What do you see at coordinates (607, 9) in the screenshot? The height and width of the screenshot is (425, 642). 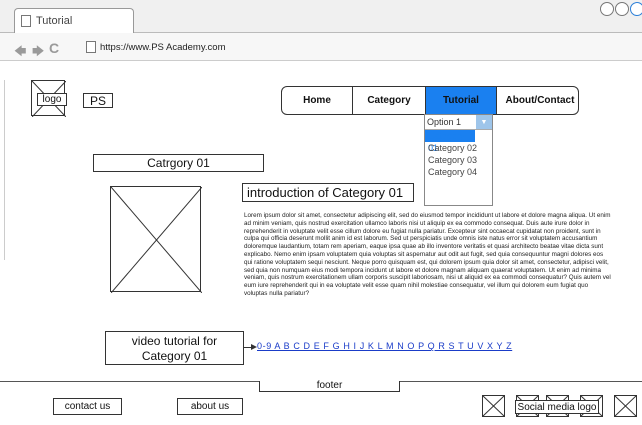 I see `minimize-icon` at bounding box center [607, 9].